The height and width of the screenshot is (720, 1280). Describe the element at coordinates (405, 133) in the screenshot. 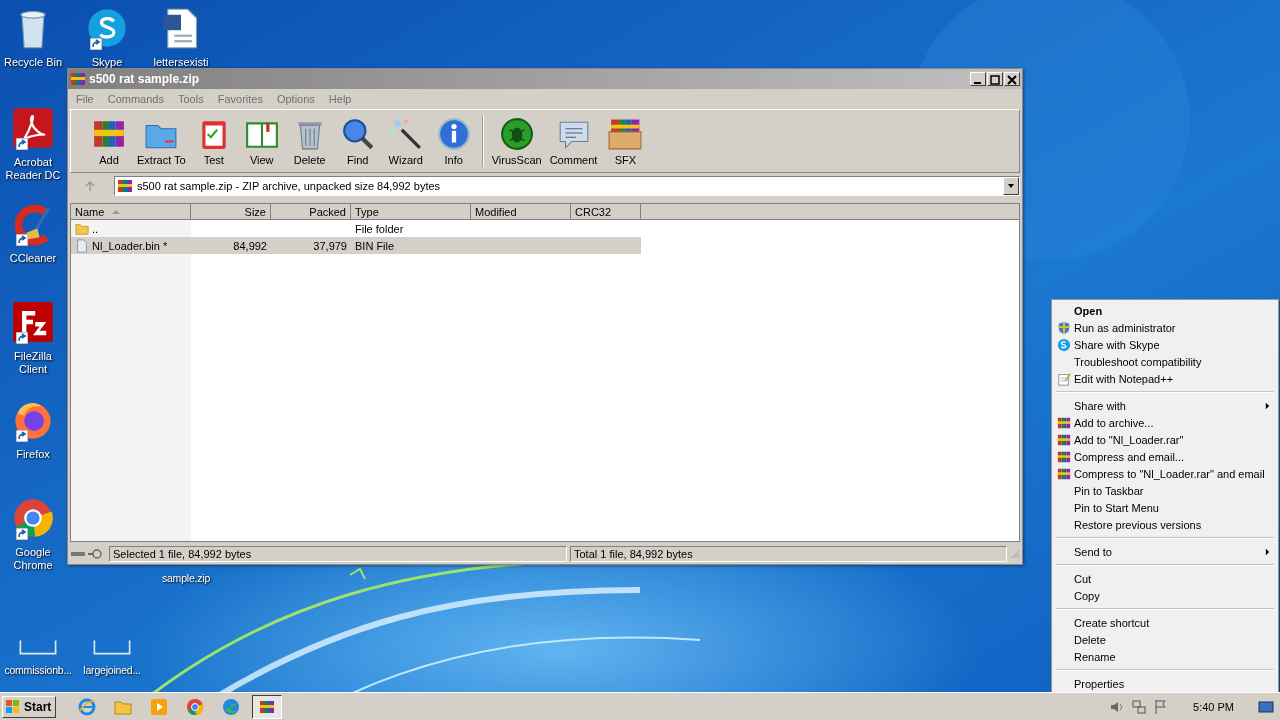

I see `wand-icon` at that location.